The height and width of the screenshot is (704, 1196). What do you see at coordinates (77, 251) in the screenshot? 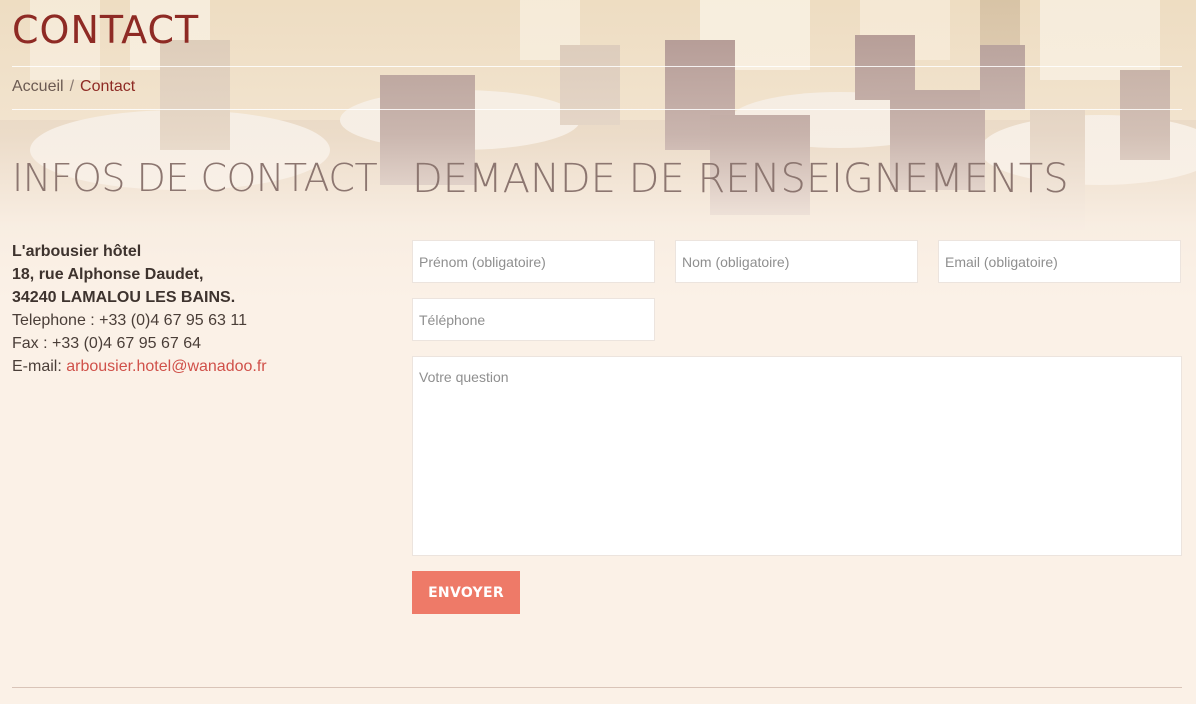
I see `hotel-name: L'arbousier hôtel` at bounding box center [77, 251].